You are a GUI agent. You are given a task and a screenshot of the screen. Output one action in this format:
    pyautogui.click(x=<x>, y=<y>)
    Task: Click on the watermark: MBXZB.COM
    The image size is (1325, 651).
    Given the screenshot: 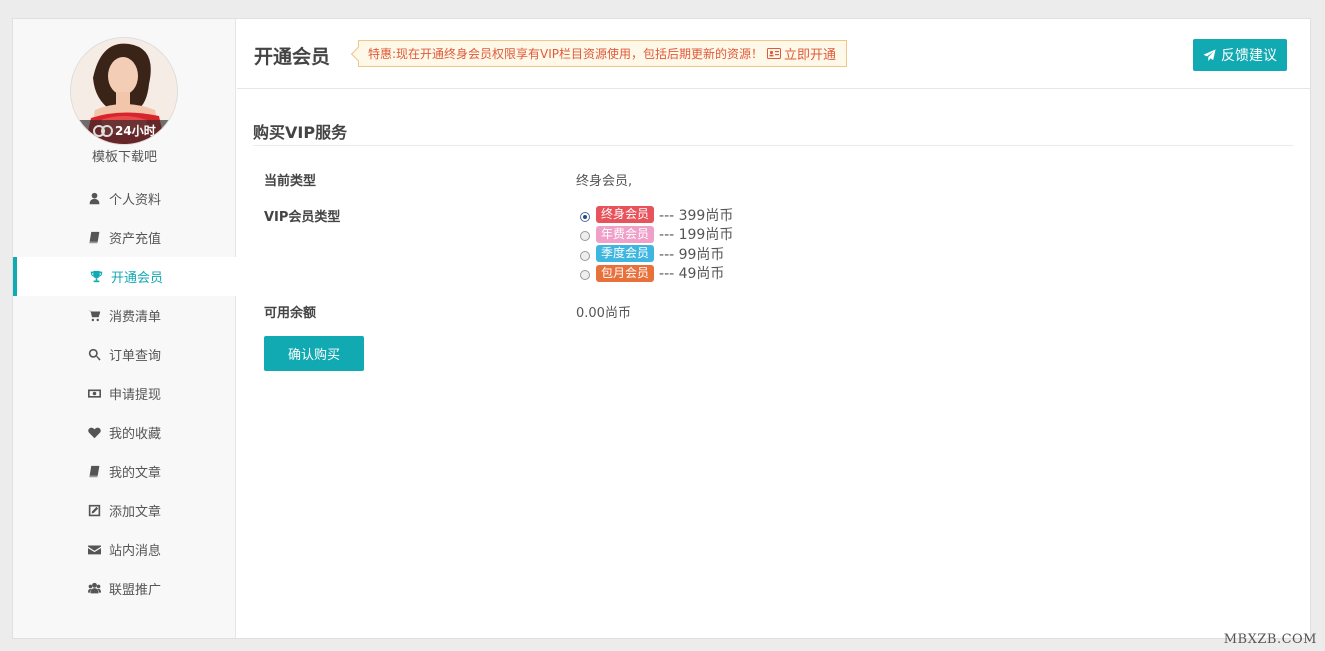 What is the action you would take?
    pyautogui.click(x=1270, y=639)
    